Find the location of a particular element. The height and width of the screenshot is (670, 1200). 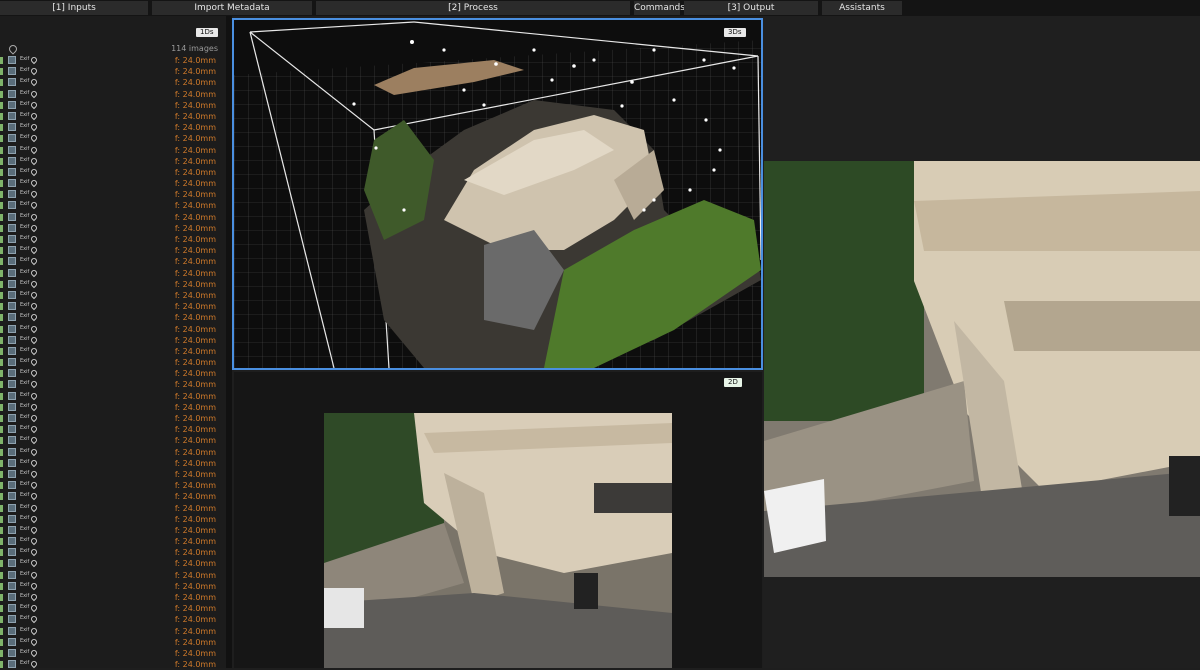

menu-commands: Commands is located at coordinates (659, 8).